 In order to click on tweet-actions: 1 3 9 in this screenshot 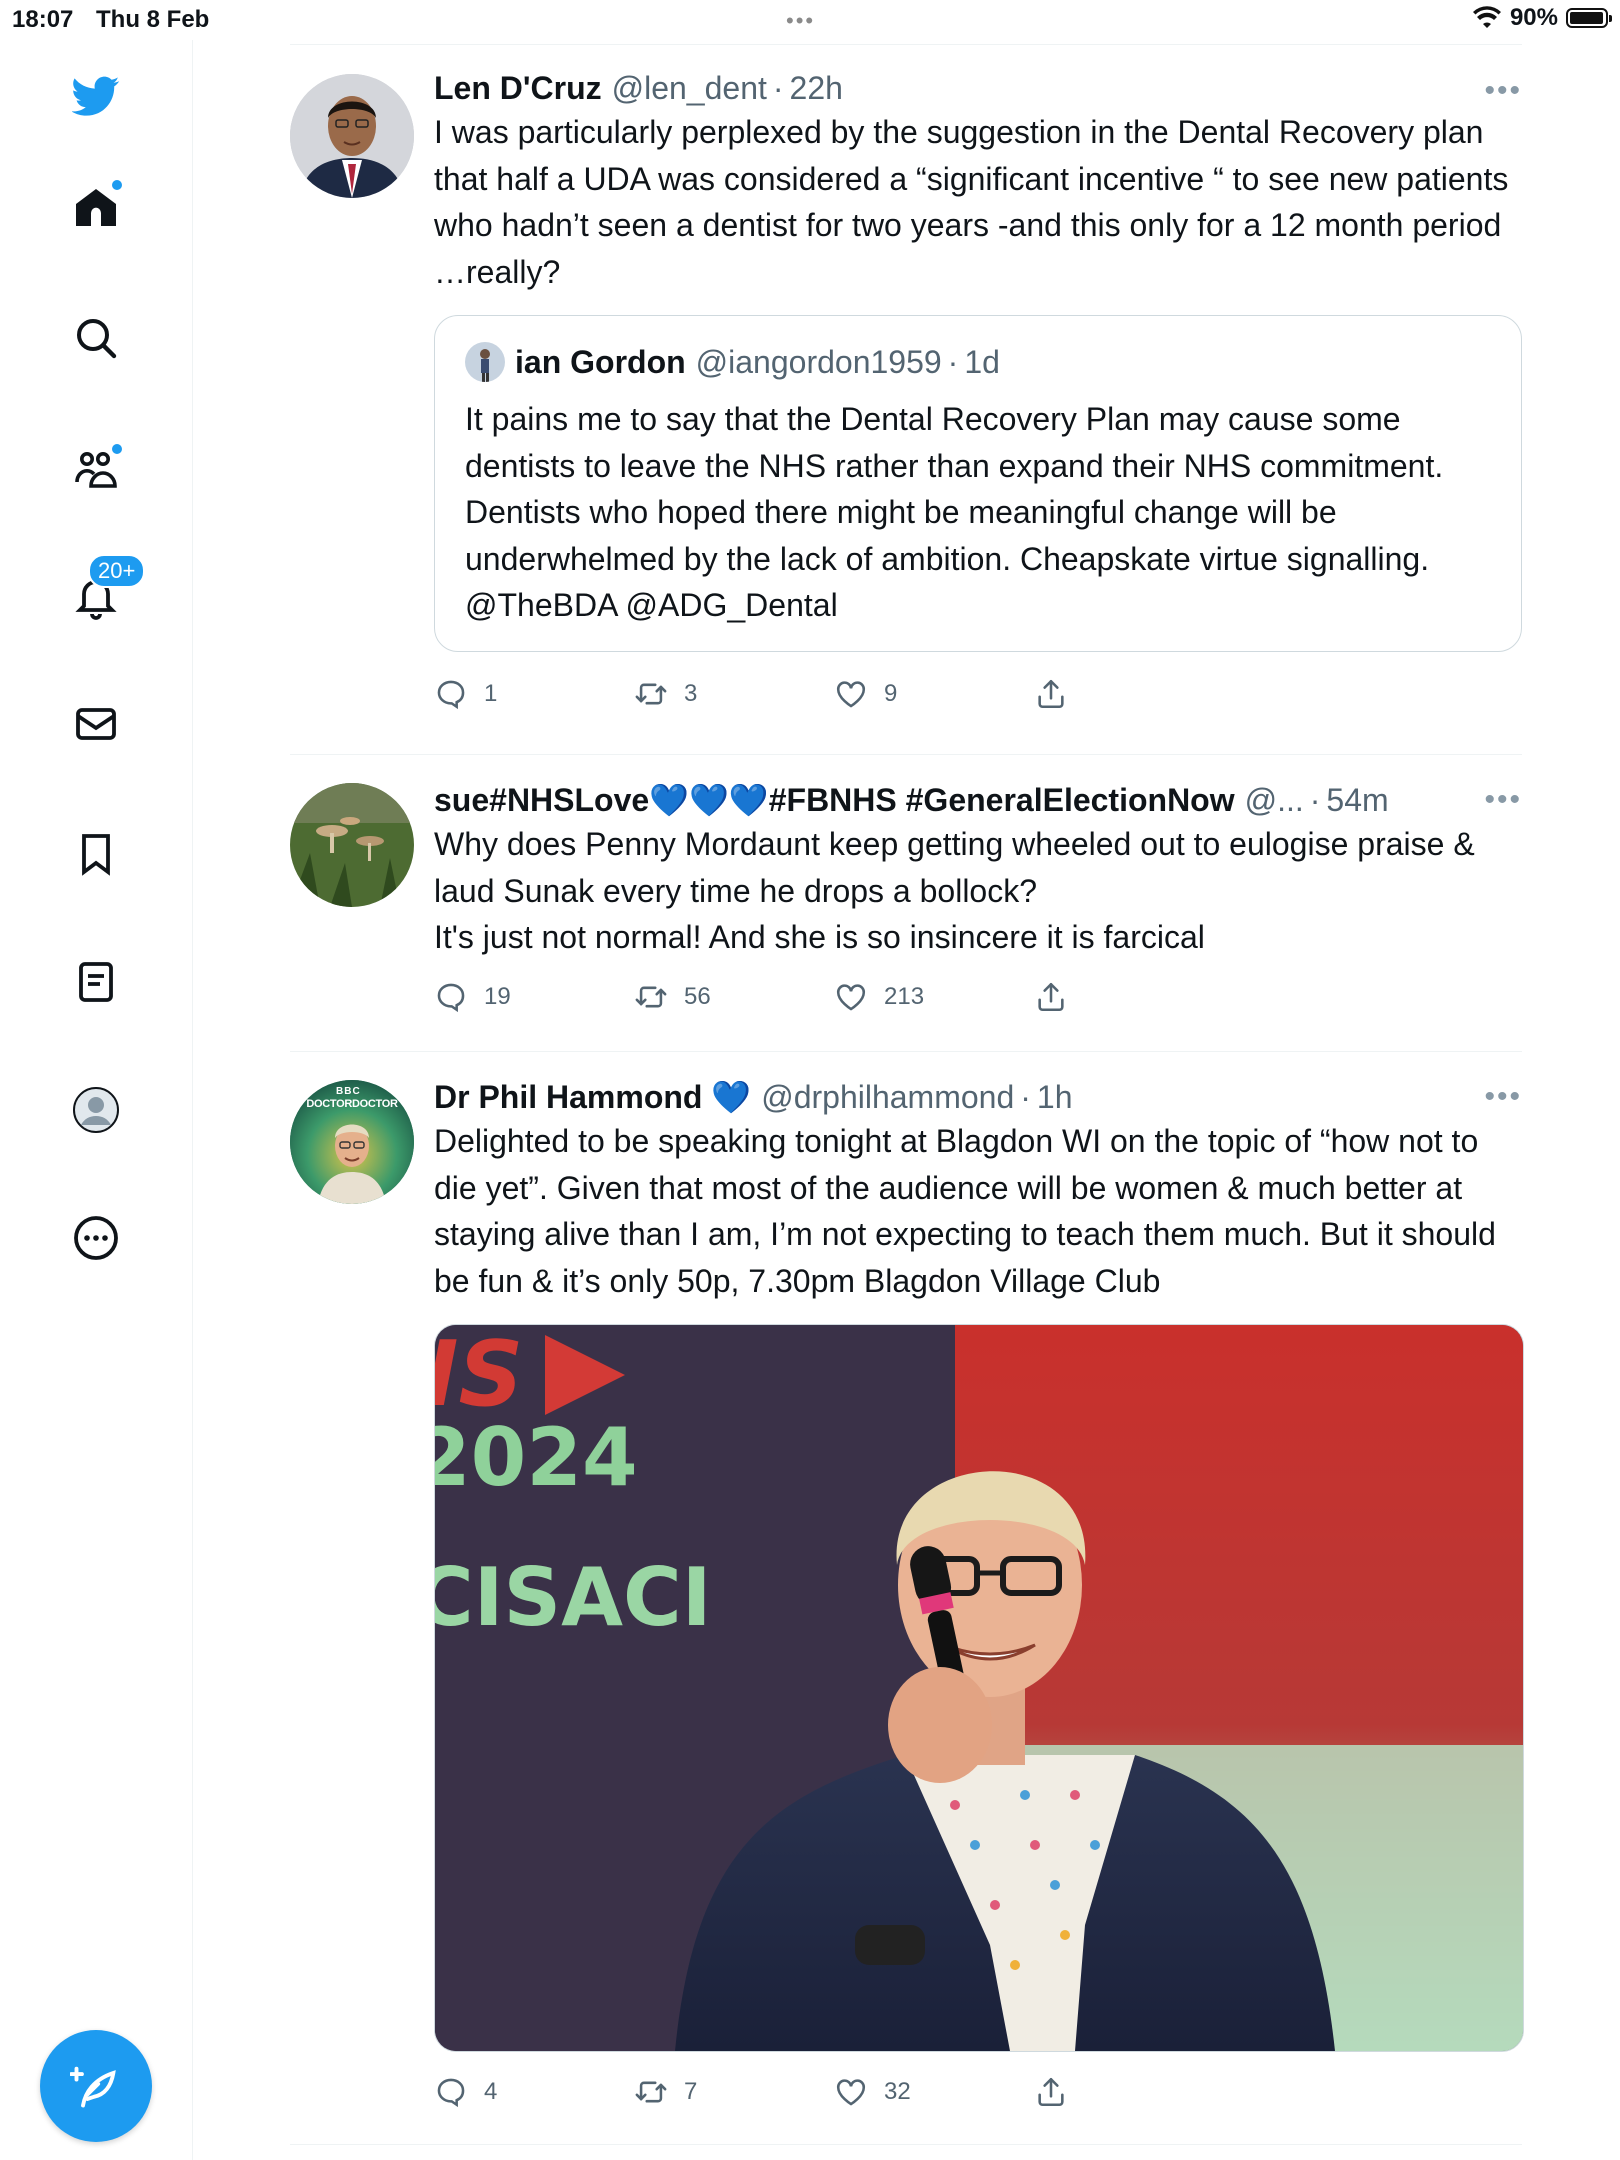, I will do `click(978, 694)`.